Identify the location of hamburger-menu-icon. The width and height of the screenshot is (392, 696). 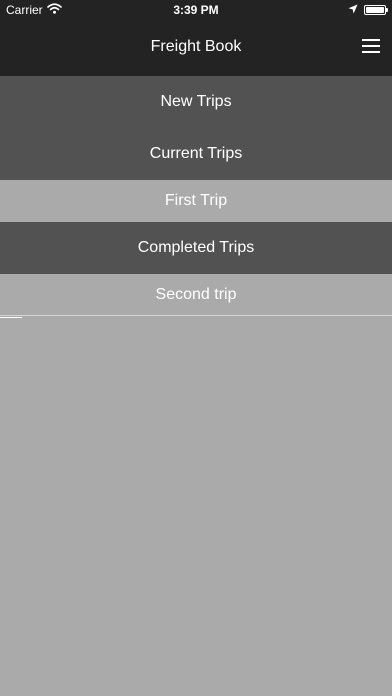
(371, 46).